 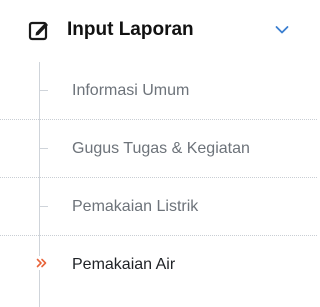 What do you see at coordinates (130, 29) in the screenshot?
I see `menu-title: Input Laporan` at bounding box center [130, 29].